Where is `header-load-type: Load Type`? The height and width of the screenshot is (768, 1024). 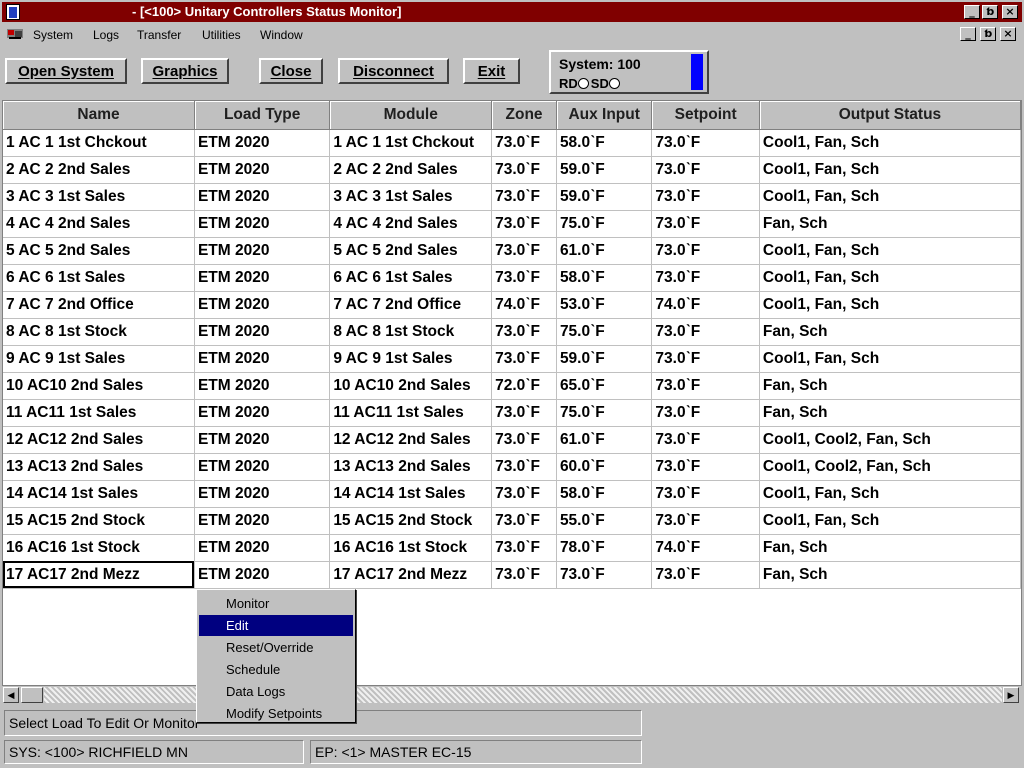
header-load-type: Load Type is located at coordinates (262, 115).